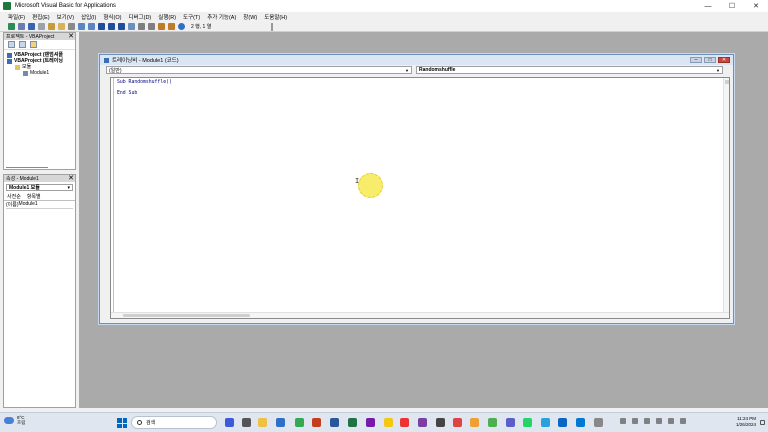  What do you see at coordinates (11, 26) in the screenshot?
I see `view-excel-icon` at bounding box center [11, 26].